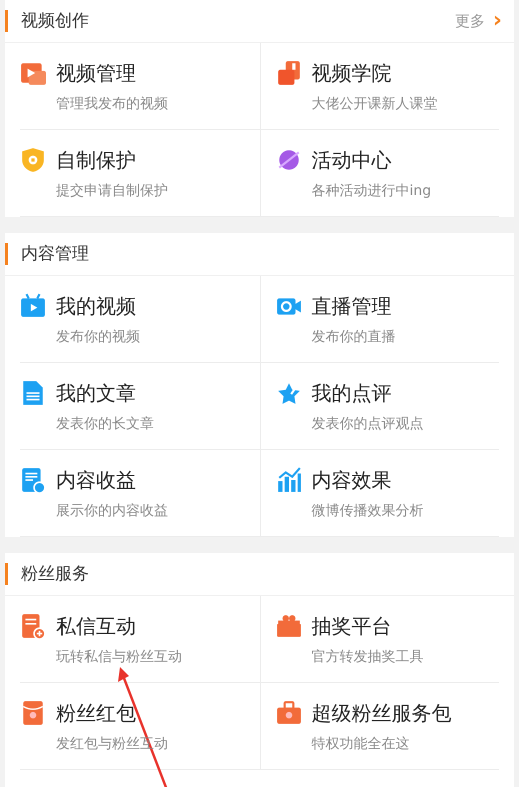 Image resolution: width=519 pixels, height=787 pixels. I want to click on bar-chart-icon, so click(289, 480).